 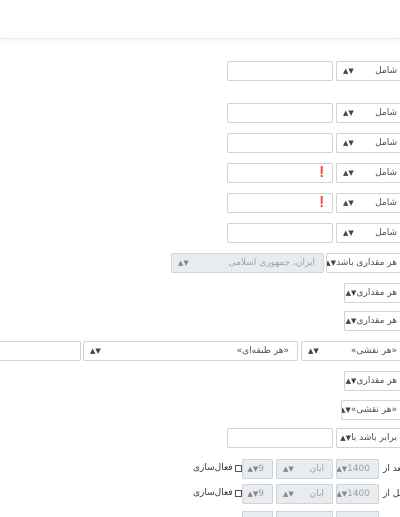 What do you see at coordinates (280, 173) in the screenshot?
I see `filter-text-input-4: ❗` at bounding box center [280, 173].